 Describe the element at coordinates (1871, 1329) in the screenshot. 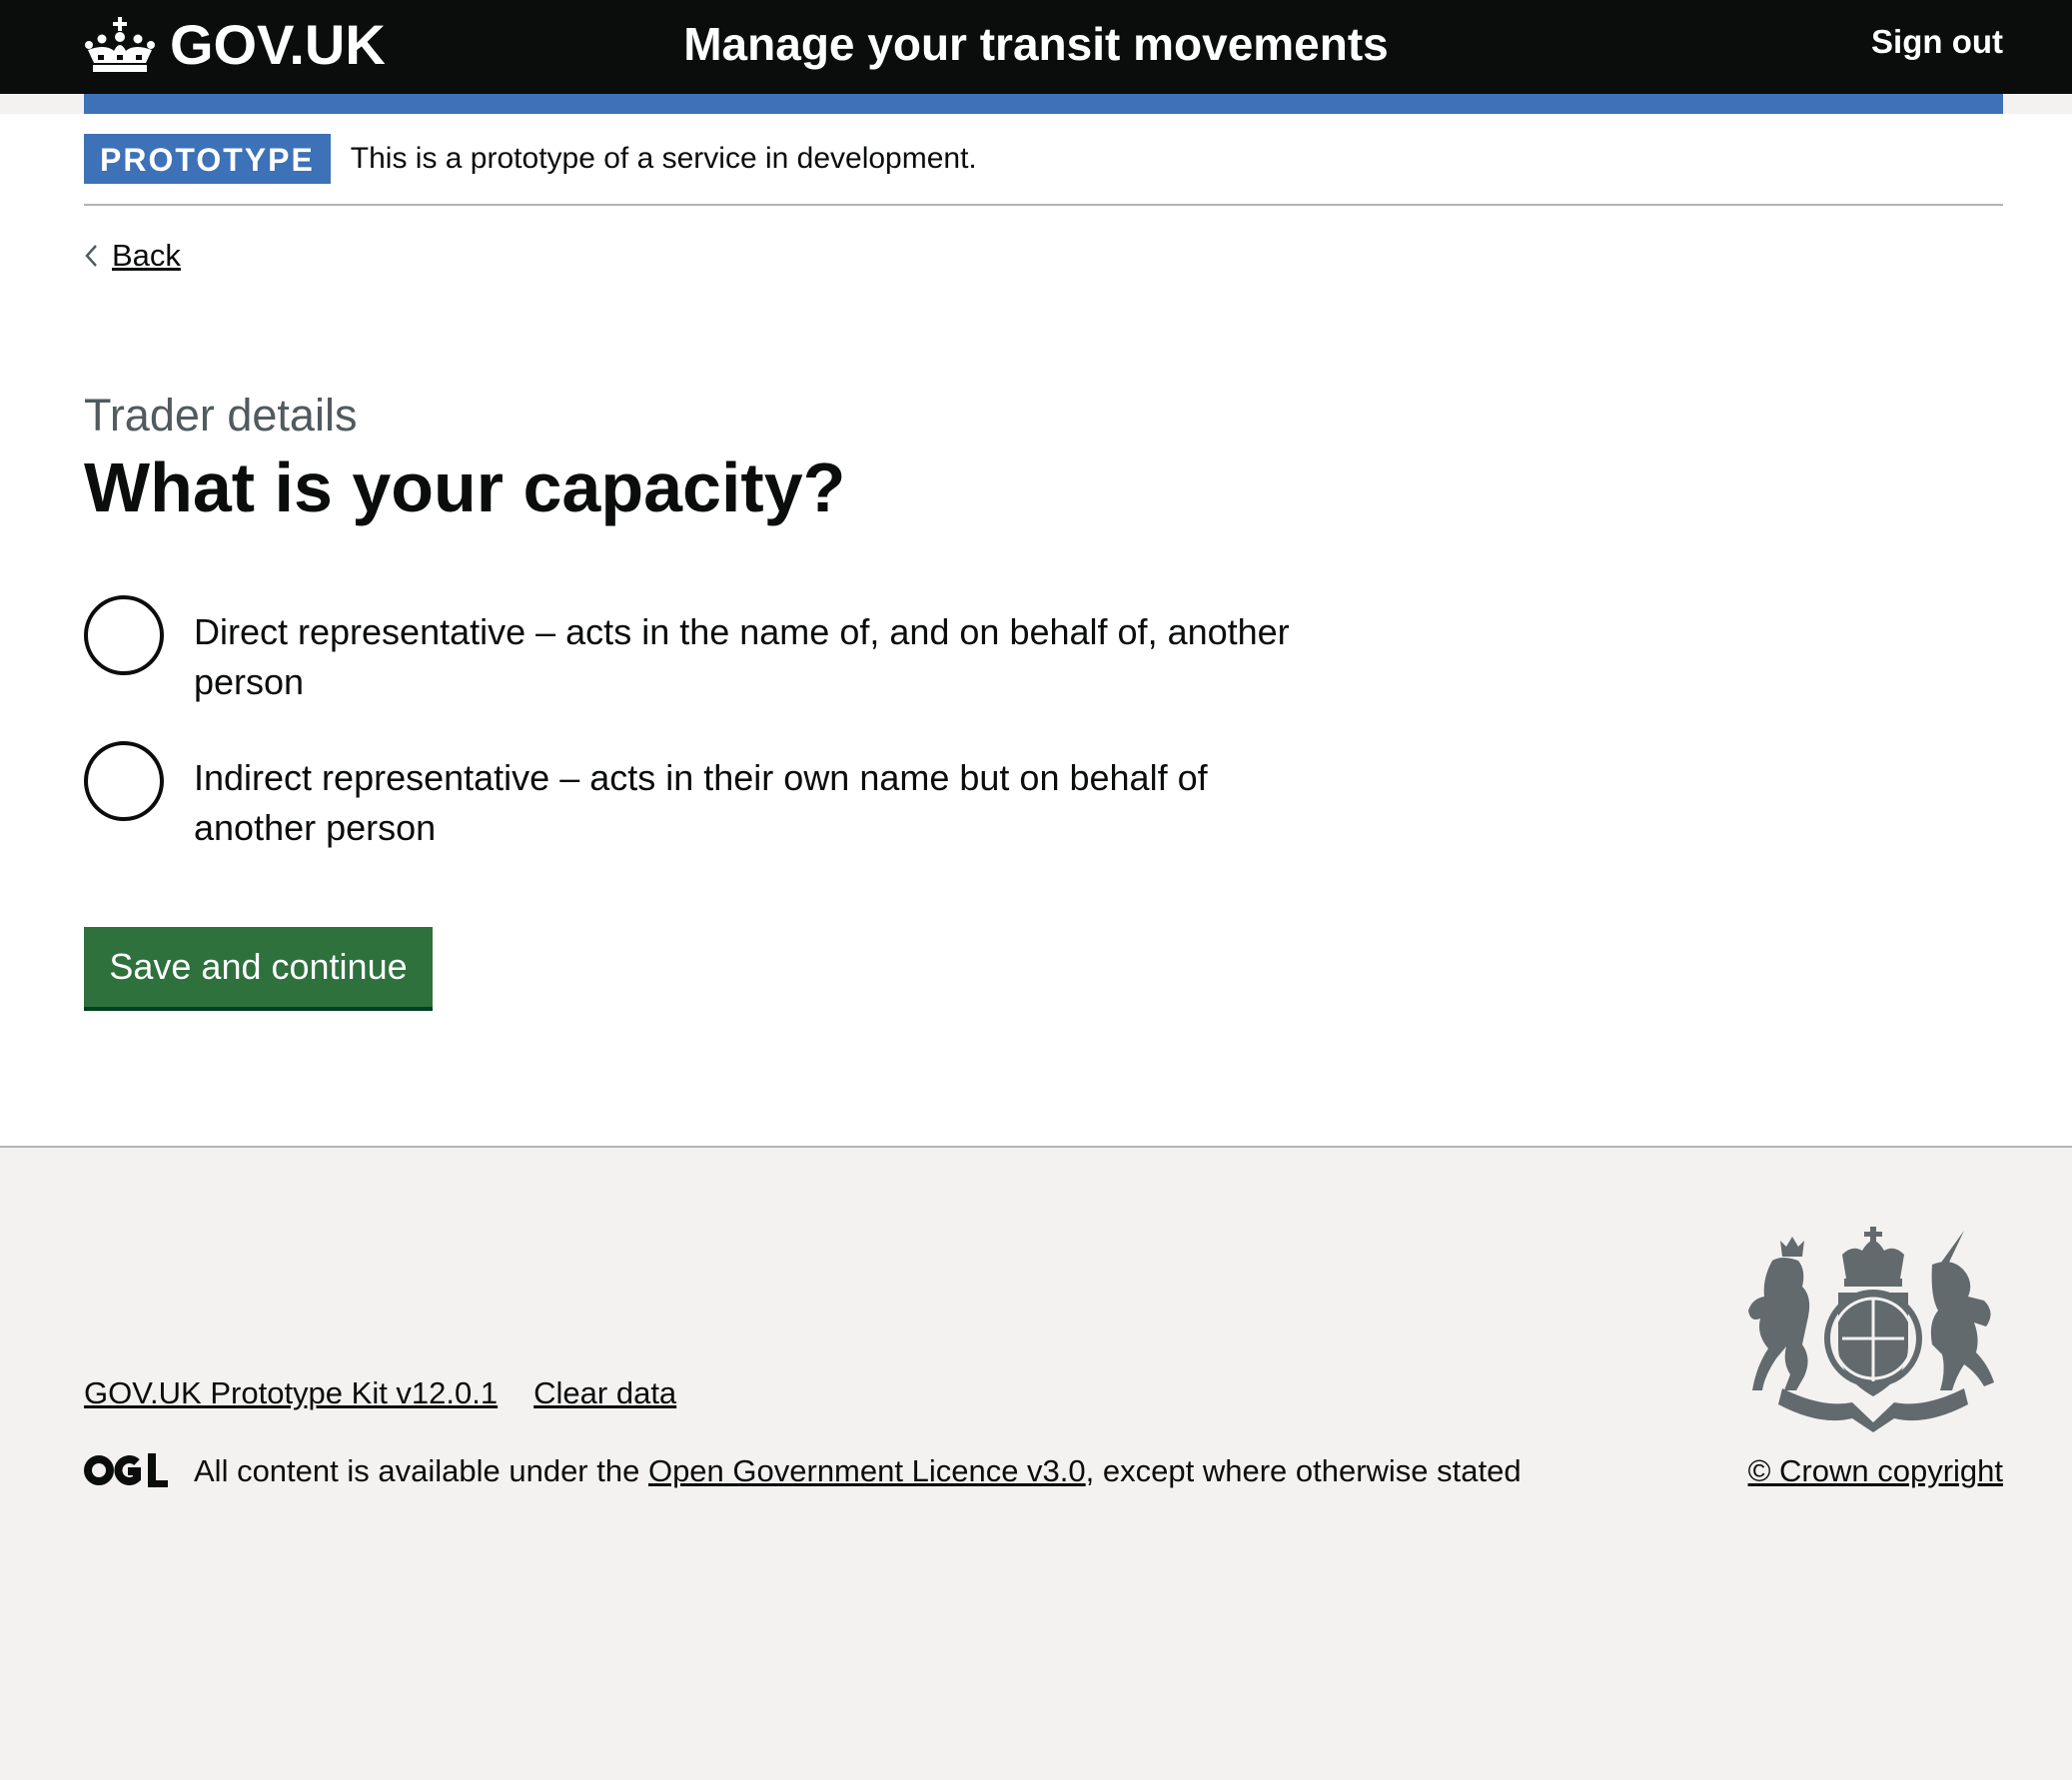

I see `royal-coat-of-arms-icon` at that location.